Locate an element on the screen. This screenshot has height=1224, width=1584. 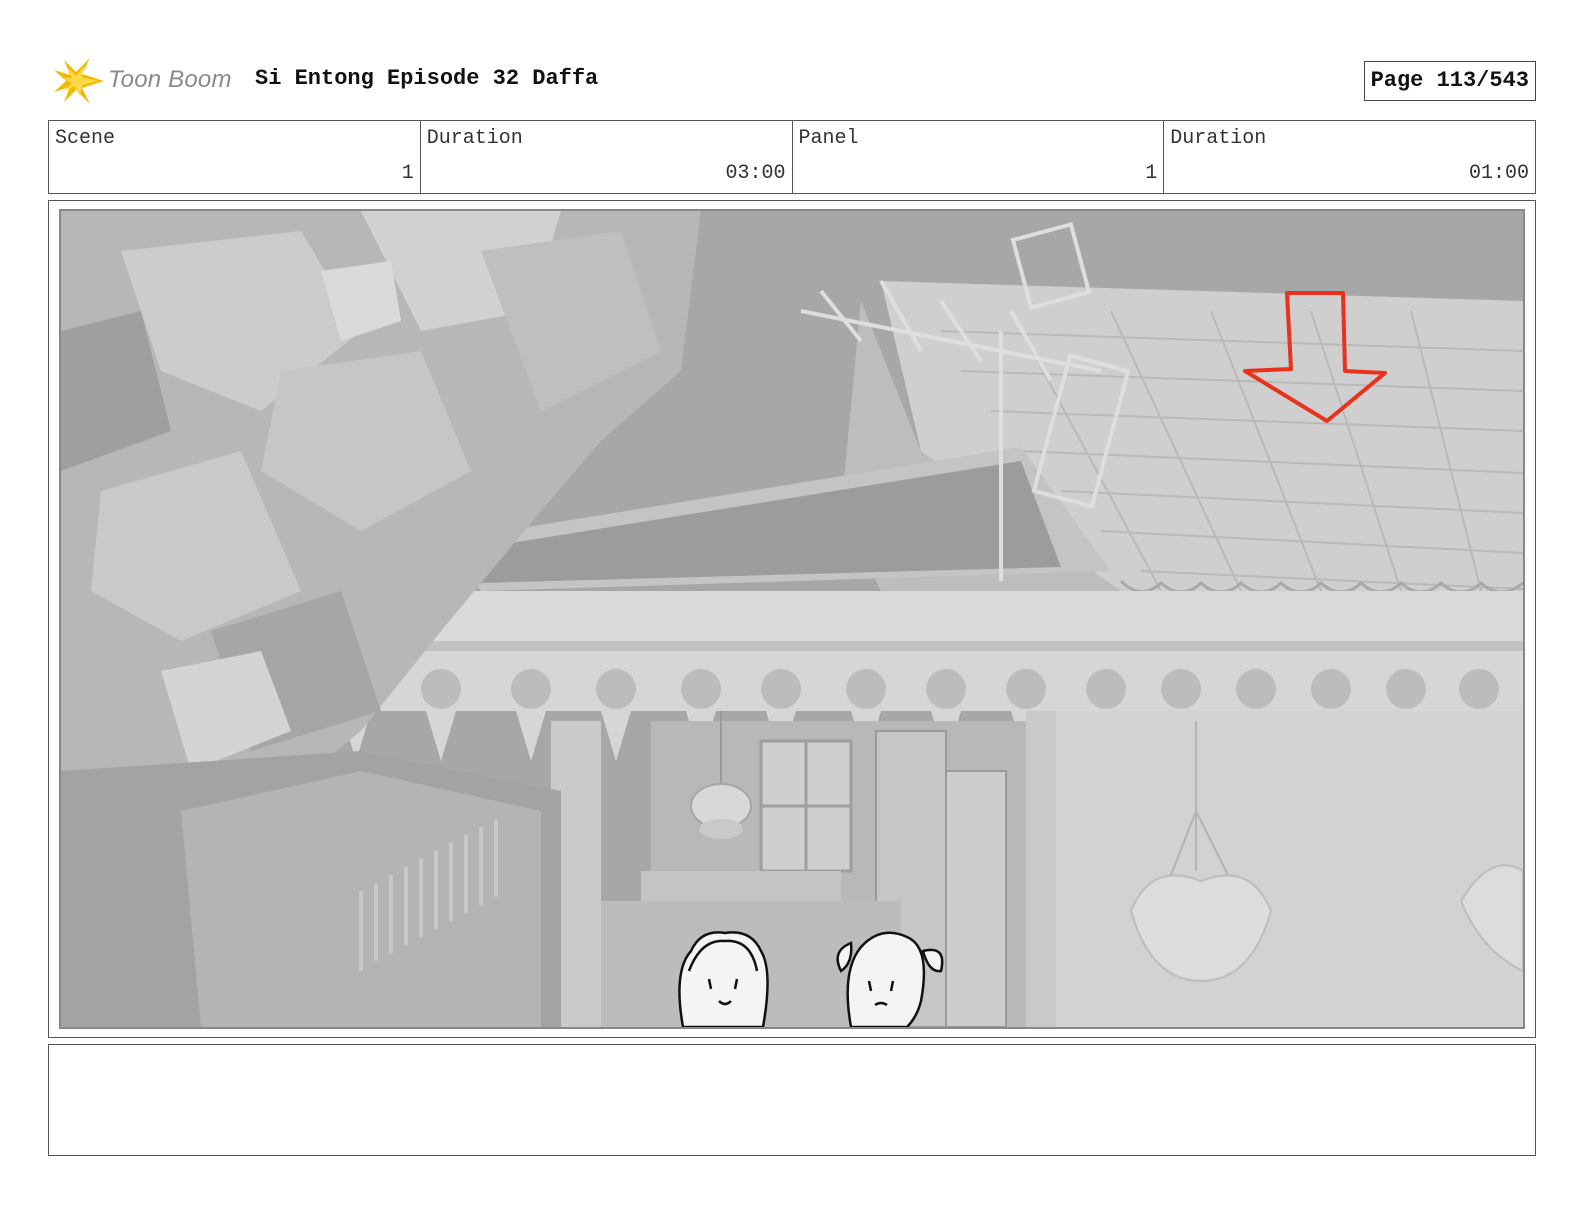
logo-wordmark: Toon Boom is located at coordinates (170, 79).